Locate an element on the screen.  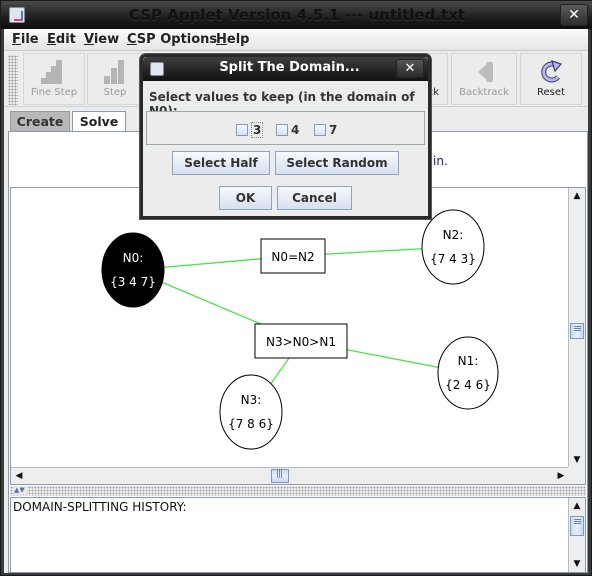
reset-button: Reset is located at coordinates (551, 79).